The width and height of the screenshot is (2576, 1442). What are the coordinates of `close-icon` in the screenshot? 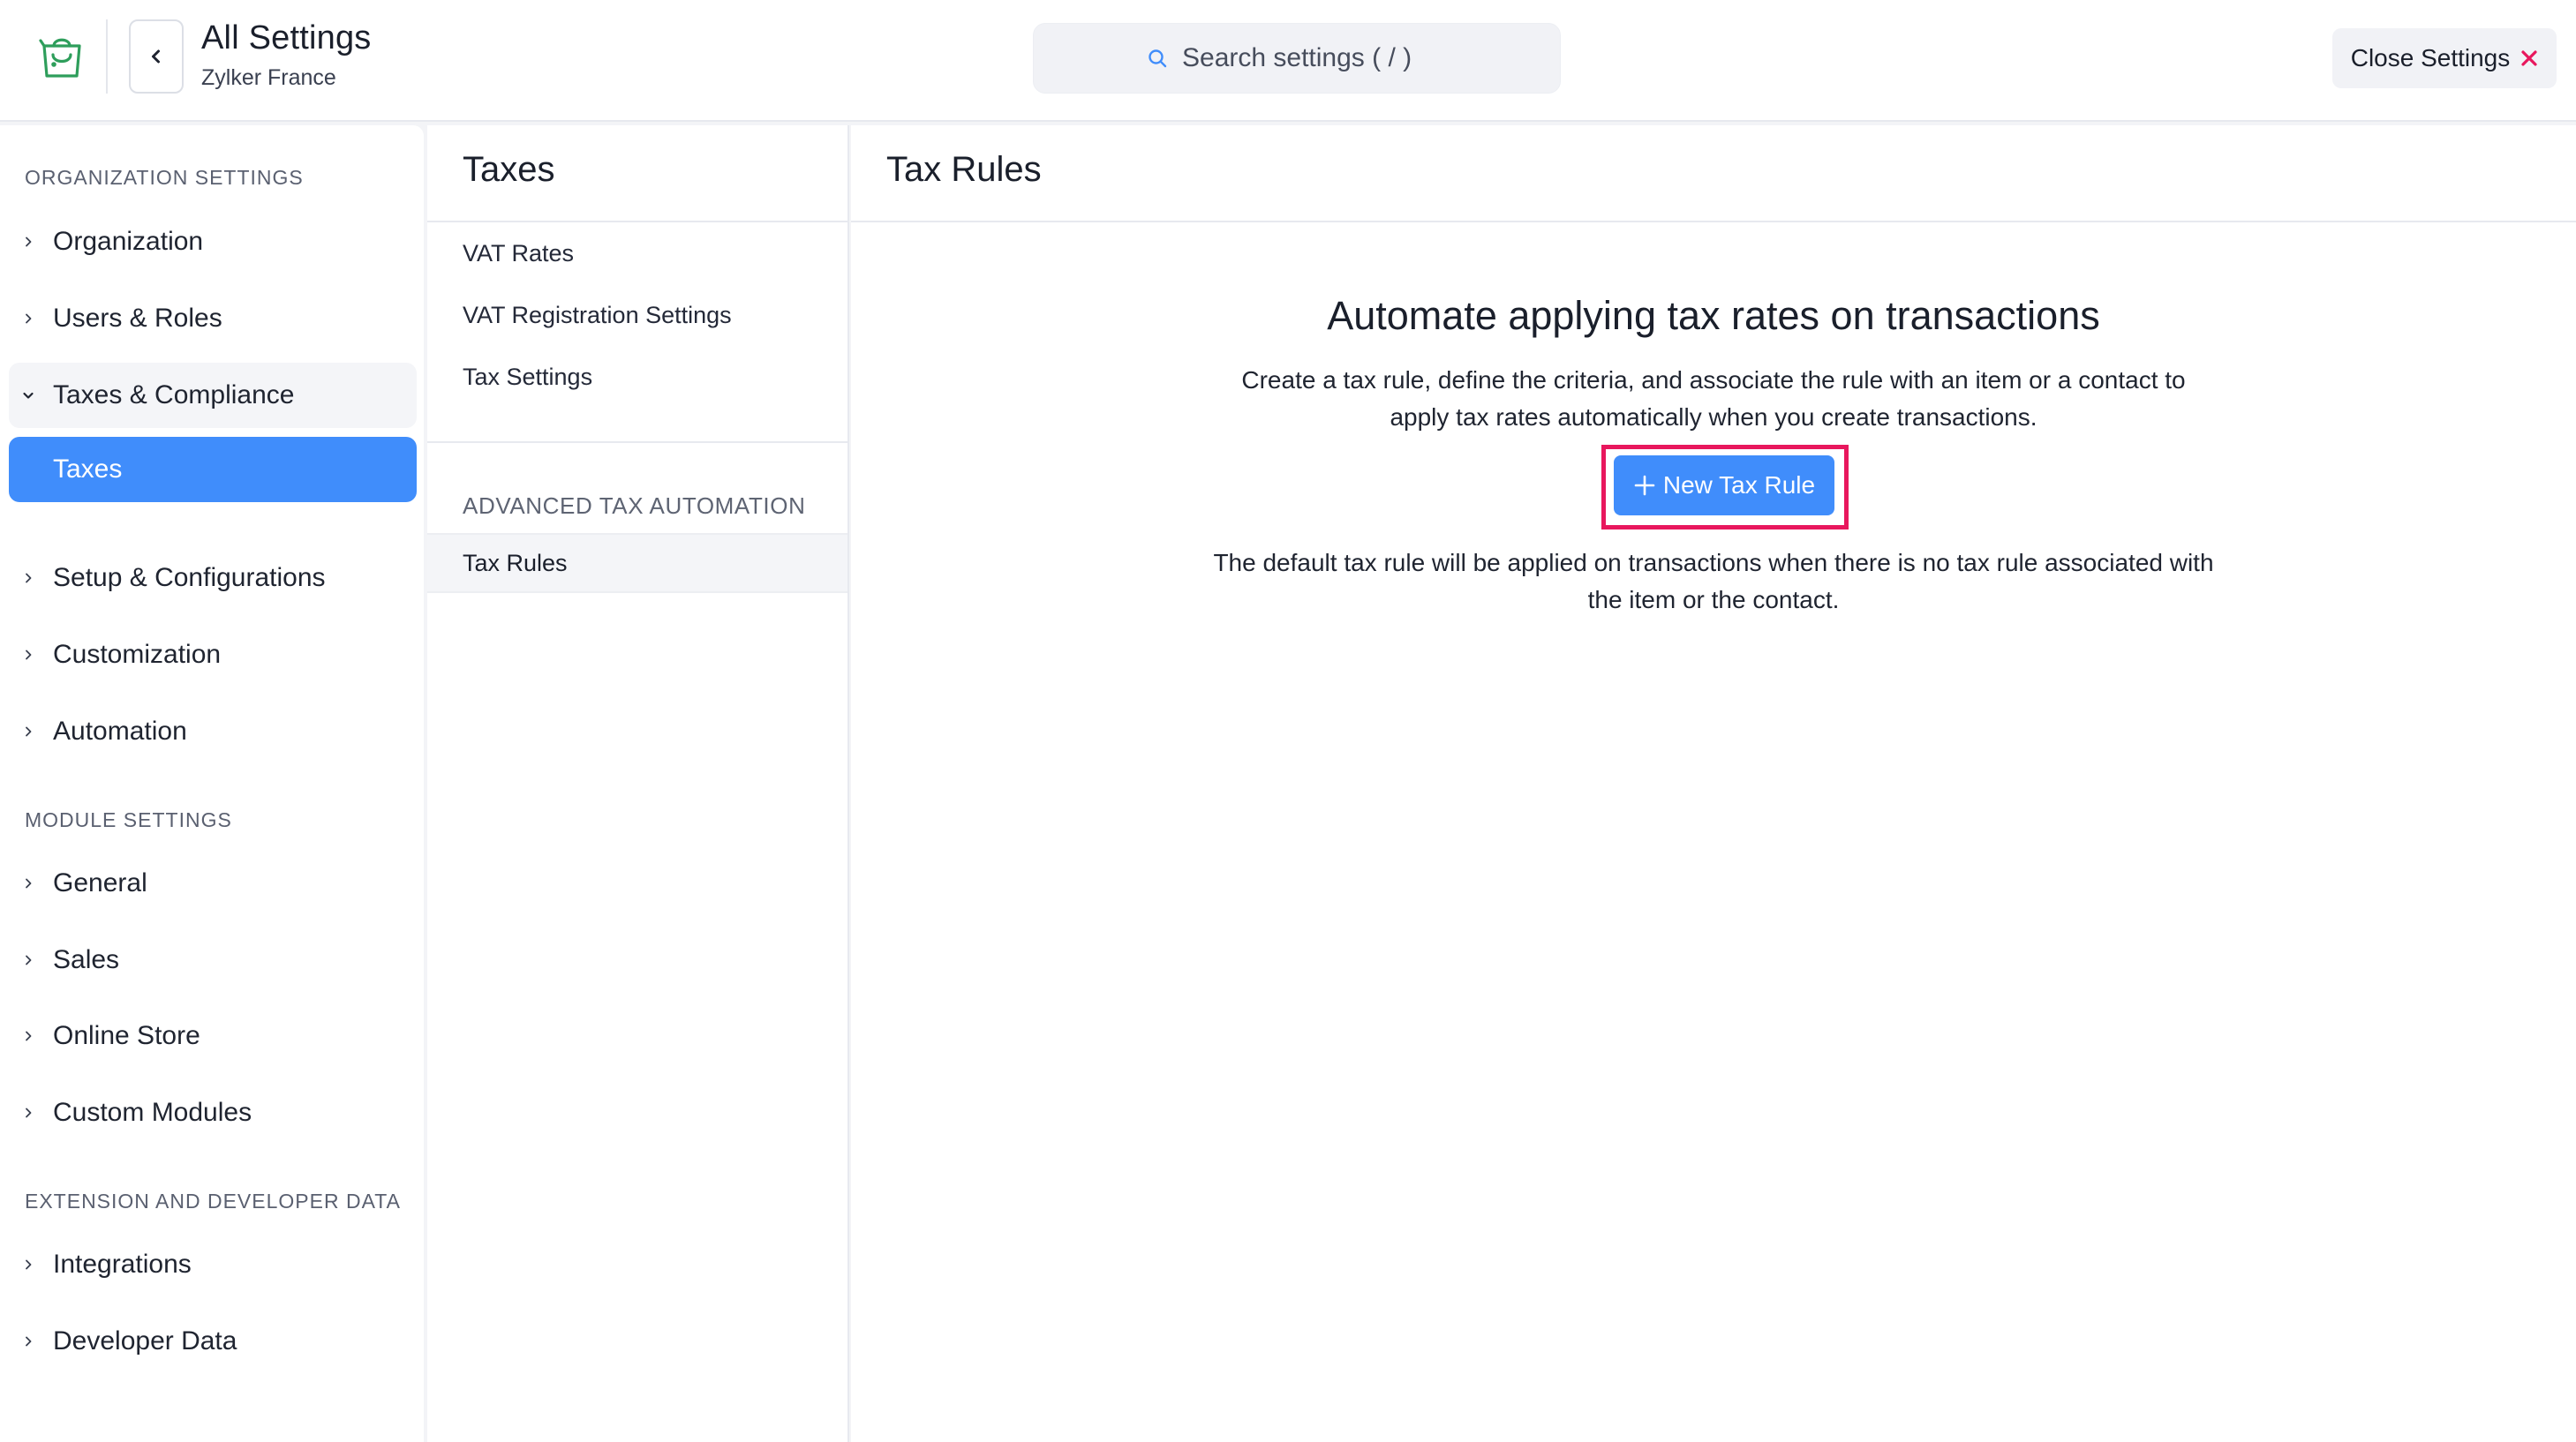 It's located at (2529, 58).